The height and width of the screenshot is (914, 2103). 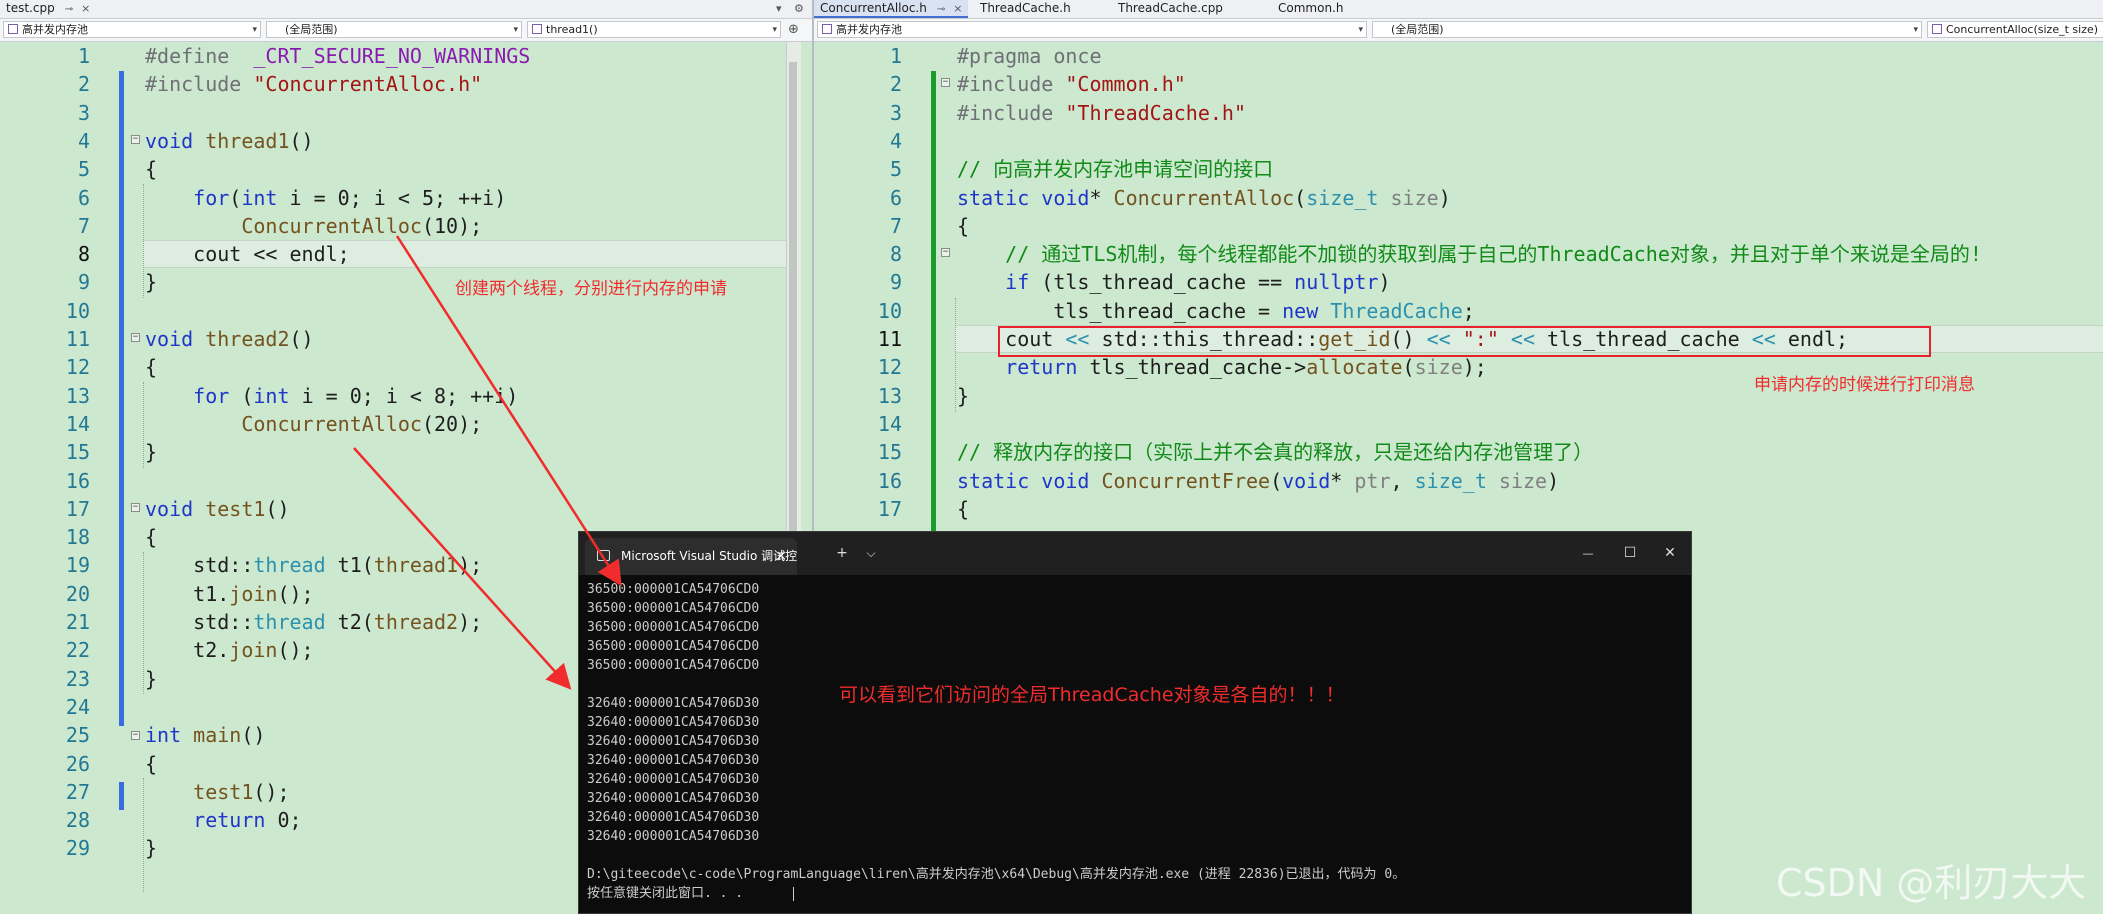 I want to click on annotation-arrows, so click(x=487, y=462).